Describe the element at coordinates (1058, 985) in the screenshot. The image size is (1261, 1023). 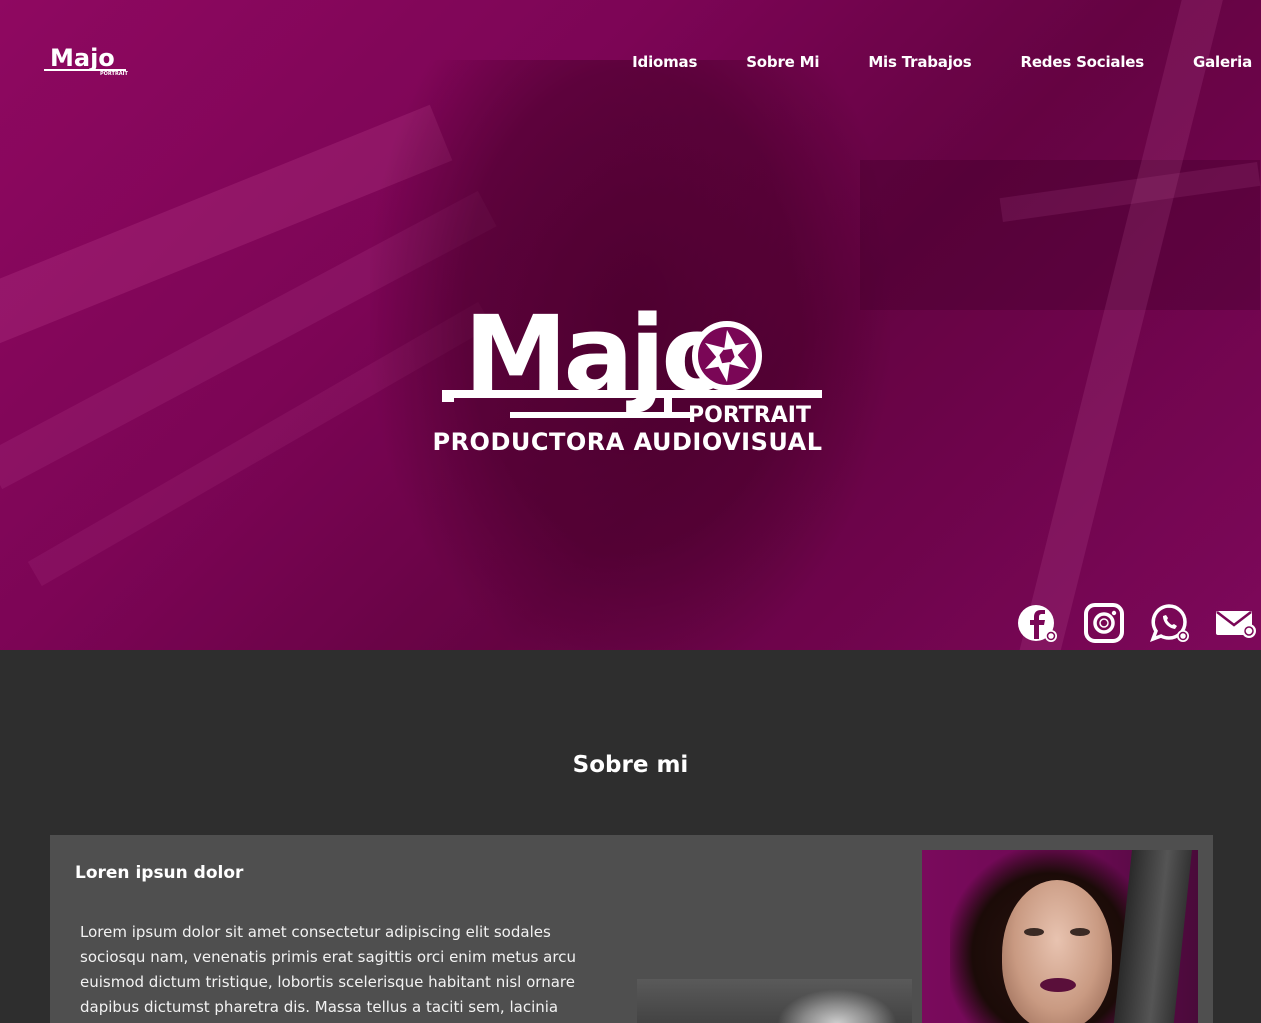
I see `portrait-lips` at that location.